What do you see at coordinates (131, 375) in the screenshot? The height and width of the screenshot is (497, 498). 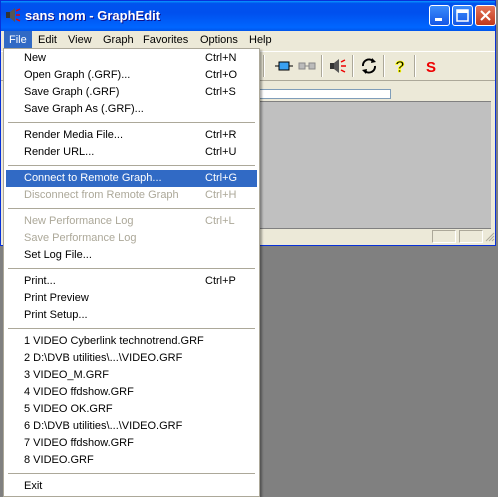 I see `menu-item-recent-3: 3 VIDEO_M.GRF` at bounding box center [131, 375].